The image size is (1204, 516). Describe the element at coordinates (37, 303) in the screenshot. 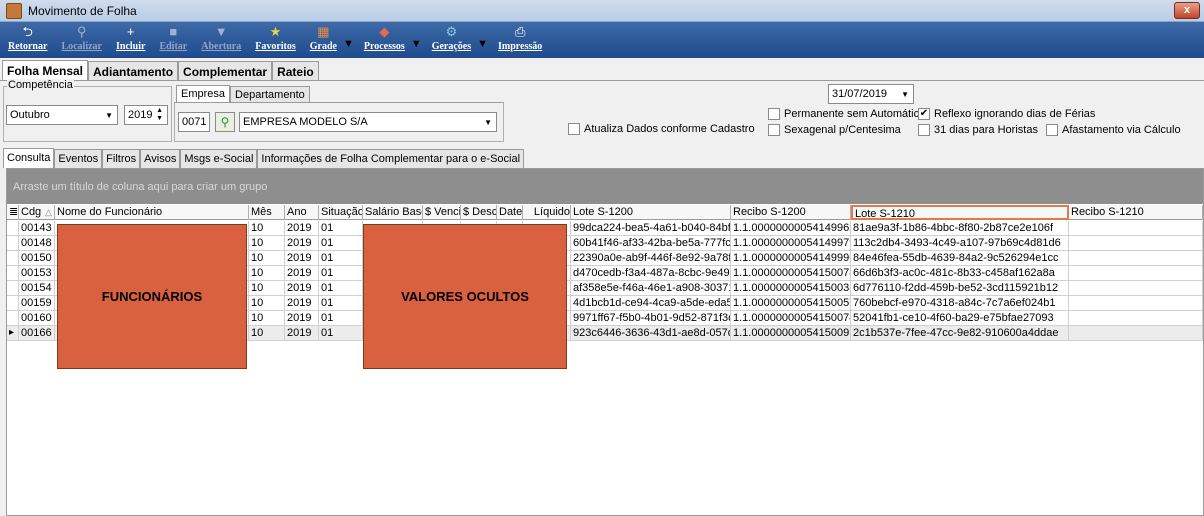

I see `table-cell: 00159` at that location.